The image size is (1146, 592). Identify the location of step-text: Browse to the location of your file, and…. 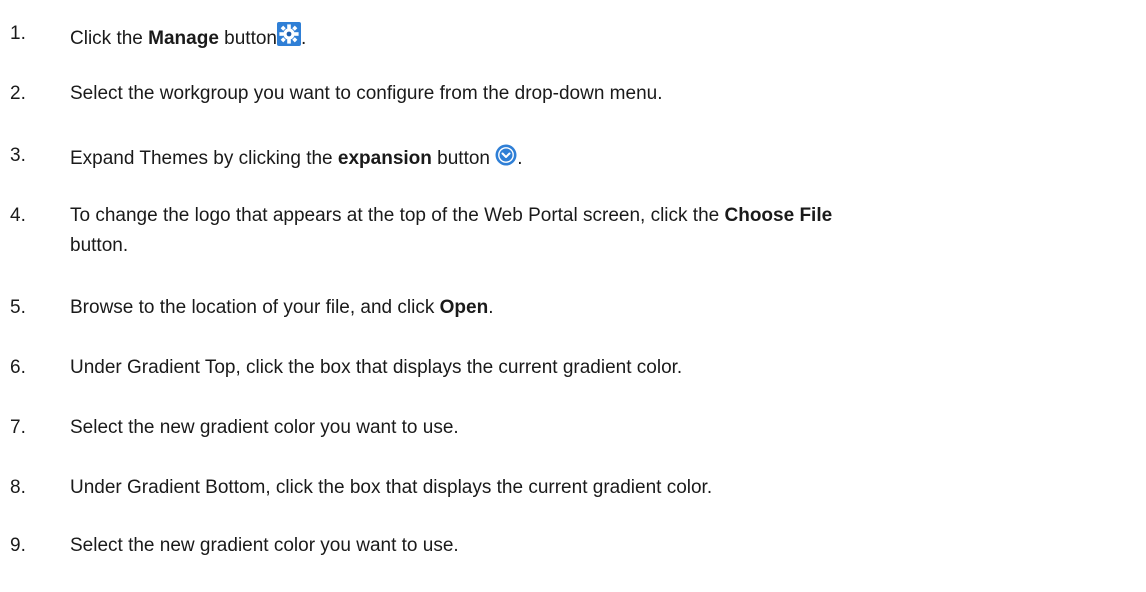
(282, 307).